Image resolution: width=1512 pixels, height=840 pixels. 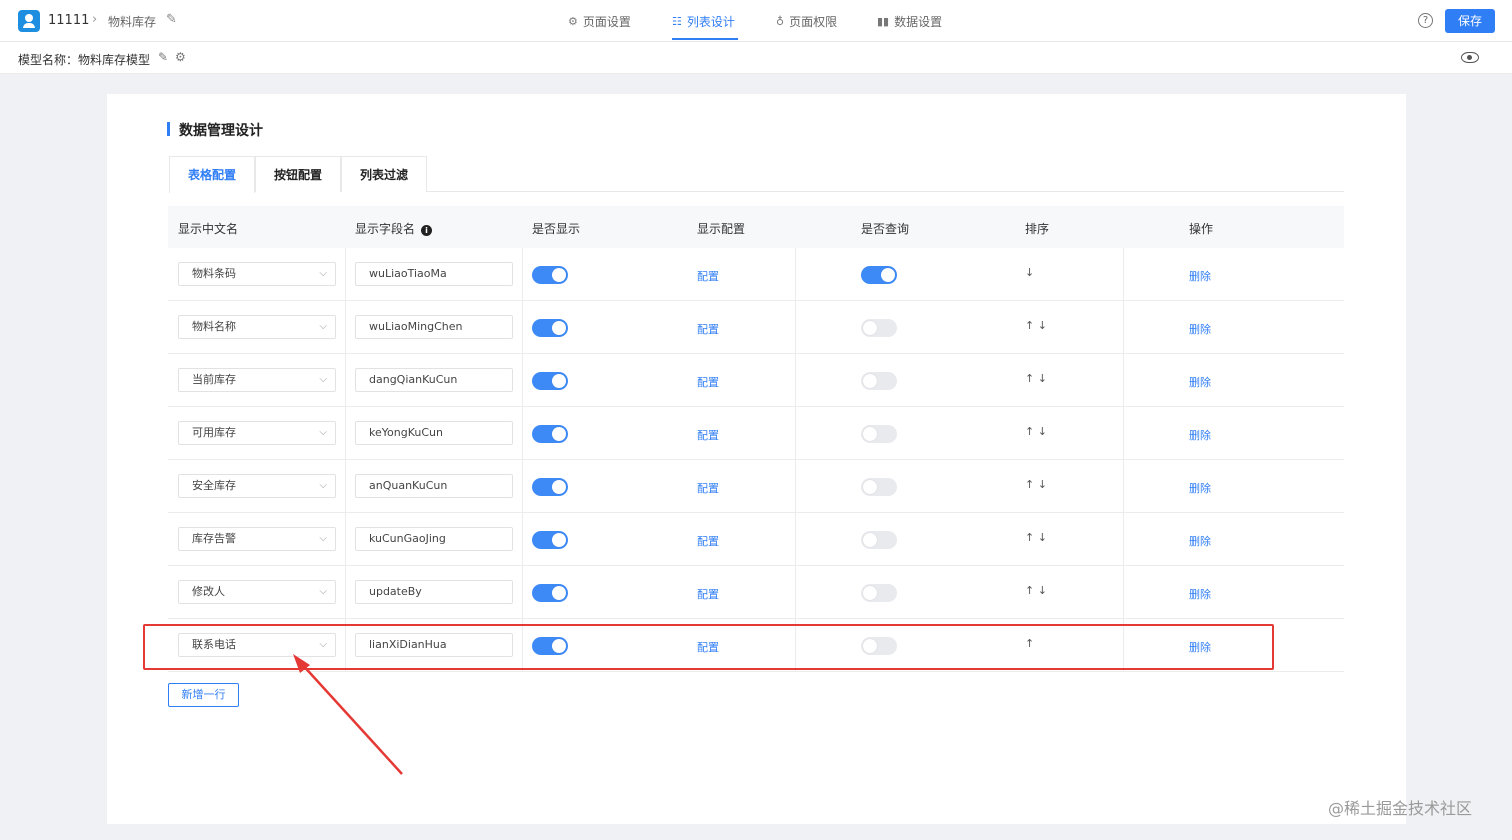 What do you see at coordinates (1400, 808) in the screenshot?
I see `watermark: @稀土掘金技术社区` at bounding box center [1400, 808].